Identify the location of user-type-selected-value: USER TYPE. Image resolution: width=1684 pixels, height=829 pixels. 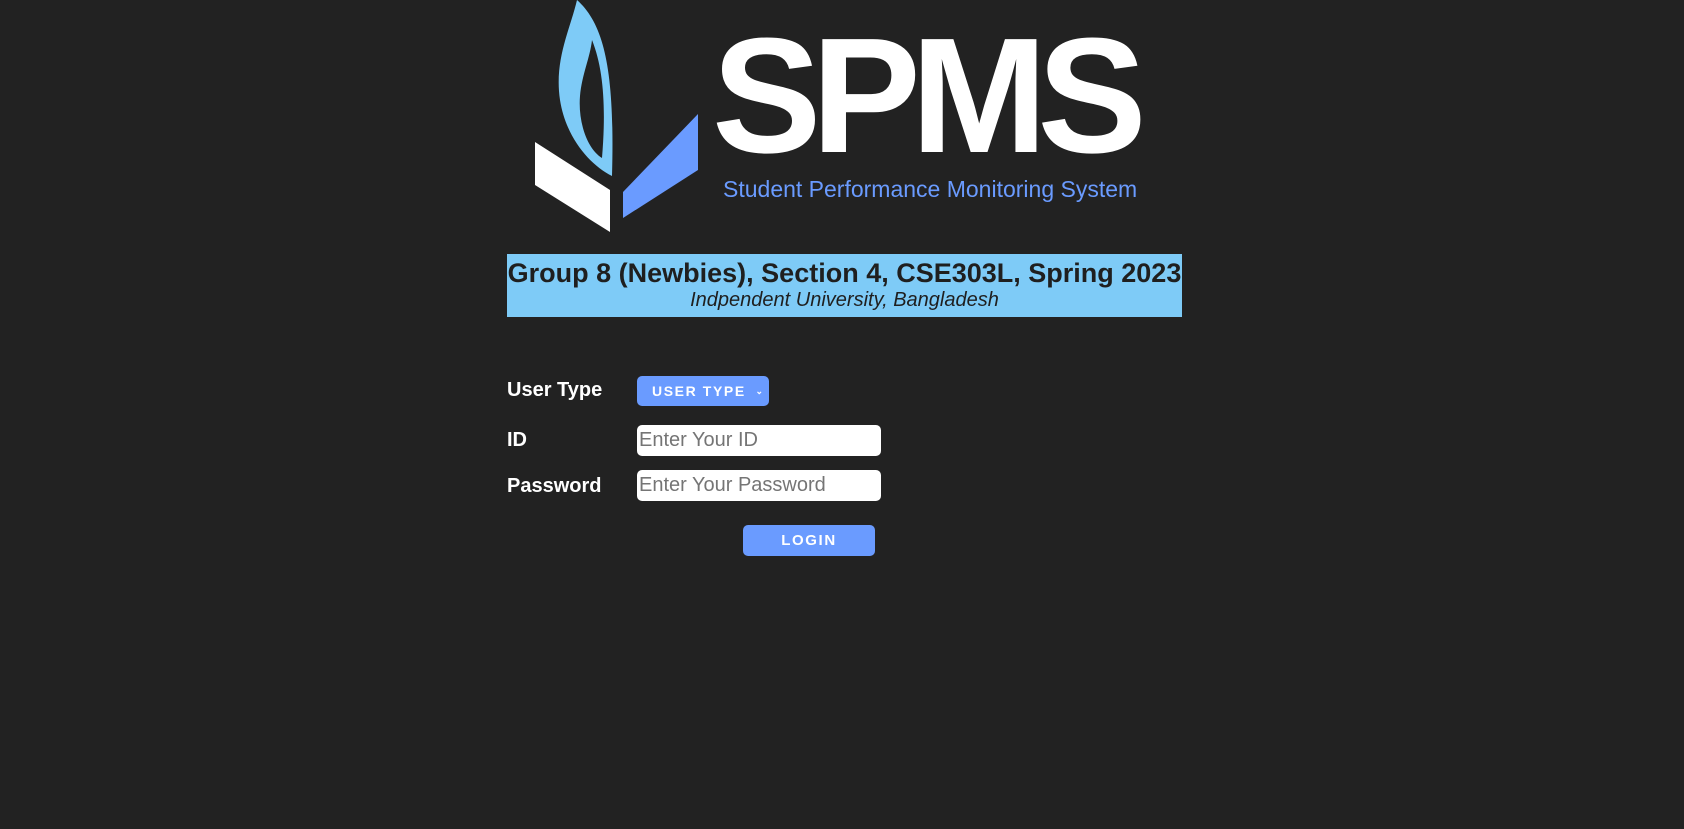
(699, 391).